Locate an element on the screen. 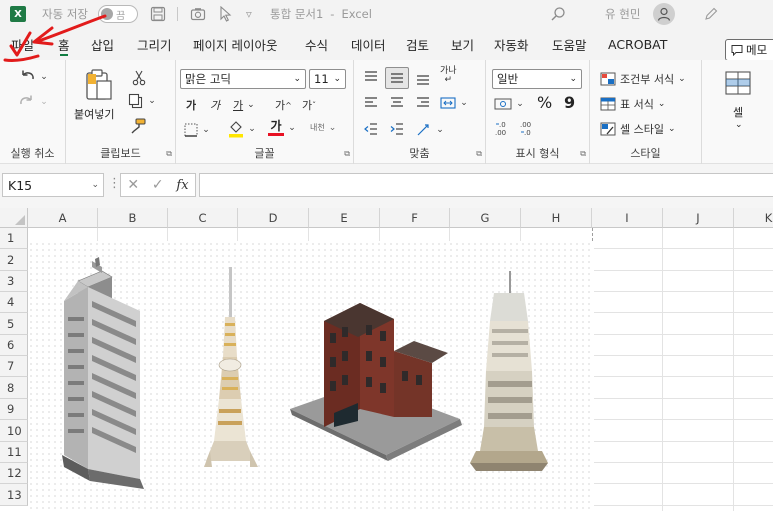 The width and height of the screenshot is (773, 511). column-header-k: K is located at coordinates (753, 218).